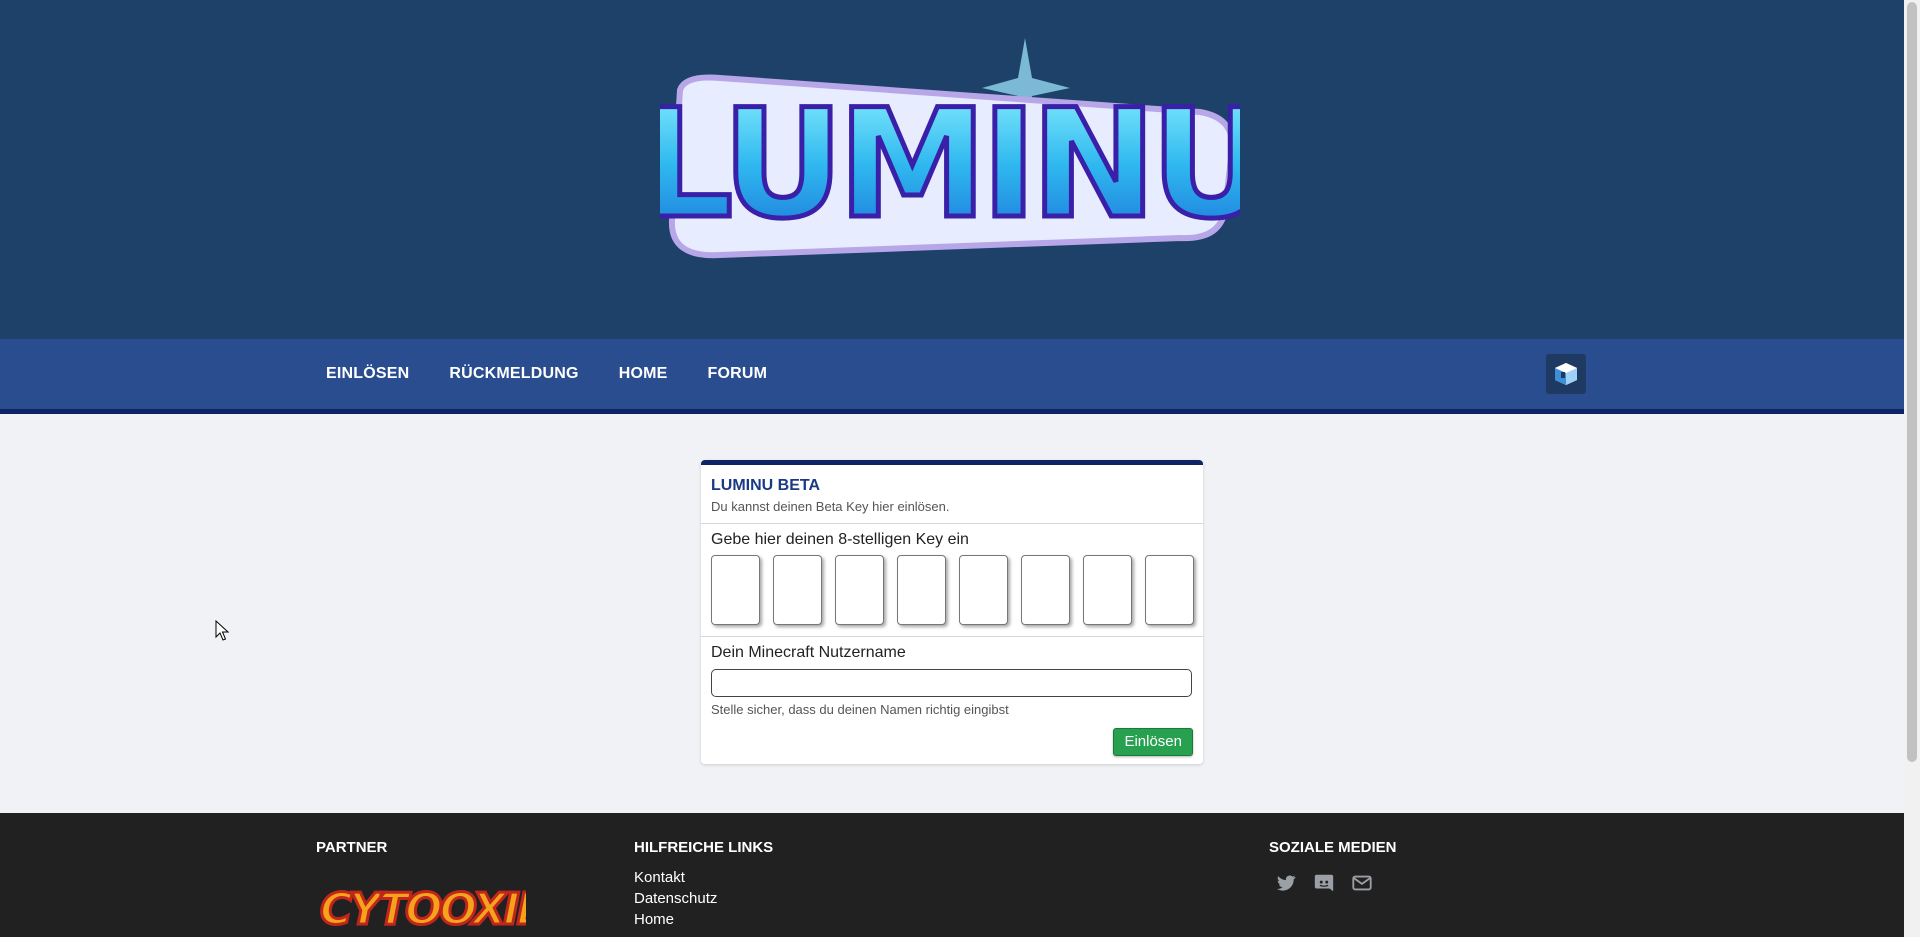  What do you see at coordinates (1286, 883) in the screenshot?
I see `twitter-icon` at bounding box center [1286, 883].